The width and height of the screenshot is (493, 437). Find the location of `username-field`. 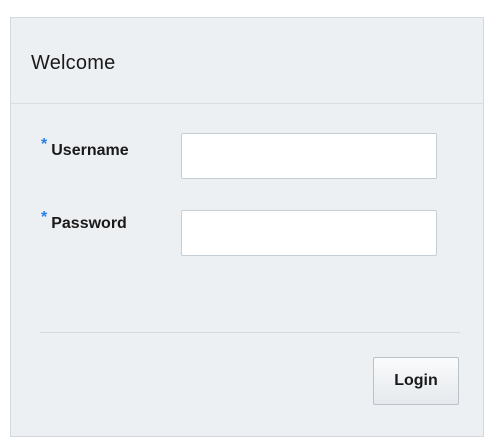

username-field is located at coordinates (309, 156).